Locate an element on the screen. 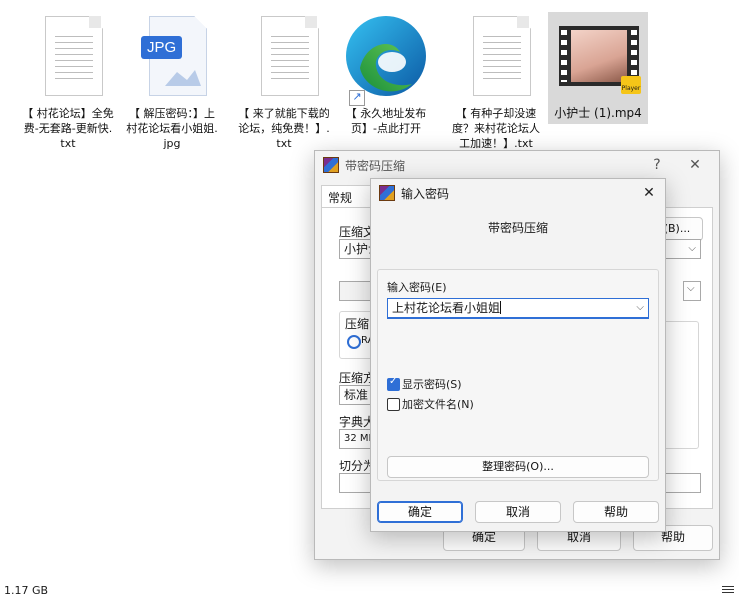  file-name: 【 来了就能下载的论坛，纯免费！】.txt is located at coordinates (284, 128).